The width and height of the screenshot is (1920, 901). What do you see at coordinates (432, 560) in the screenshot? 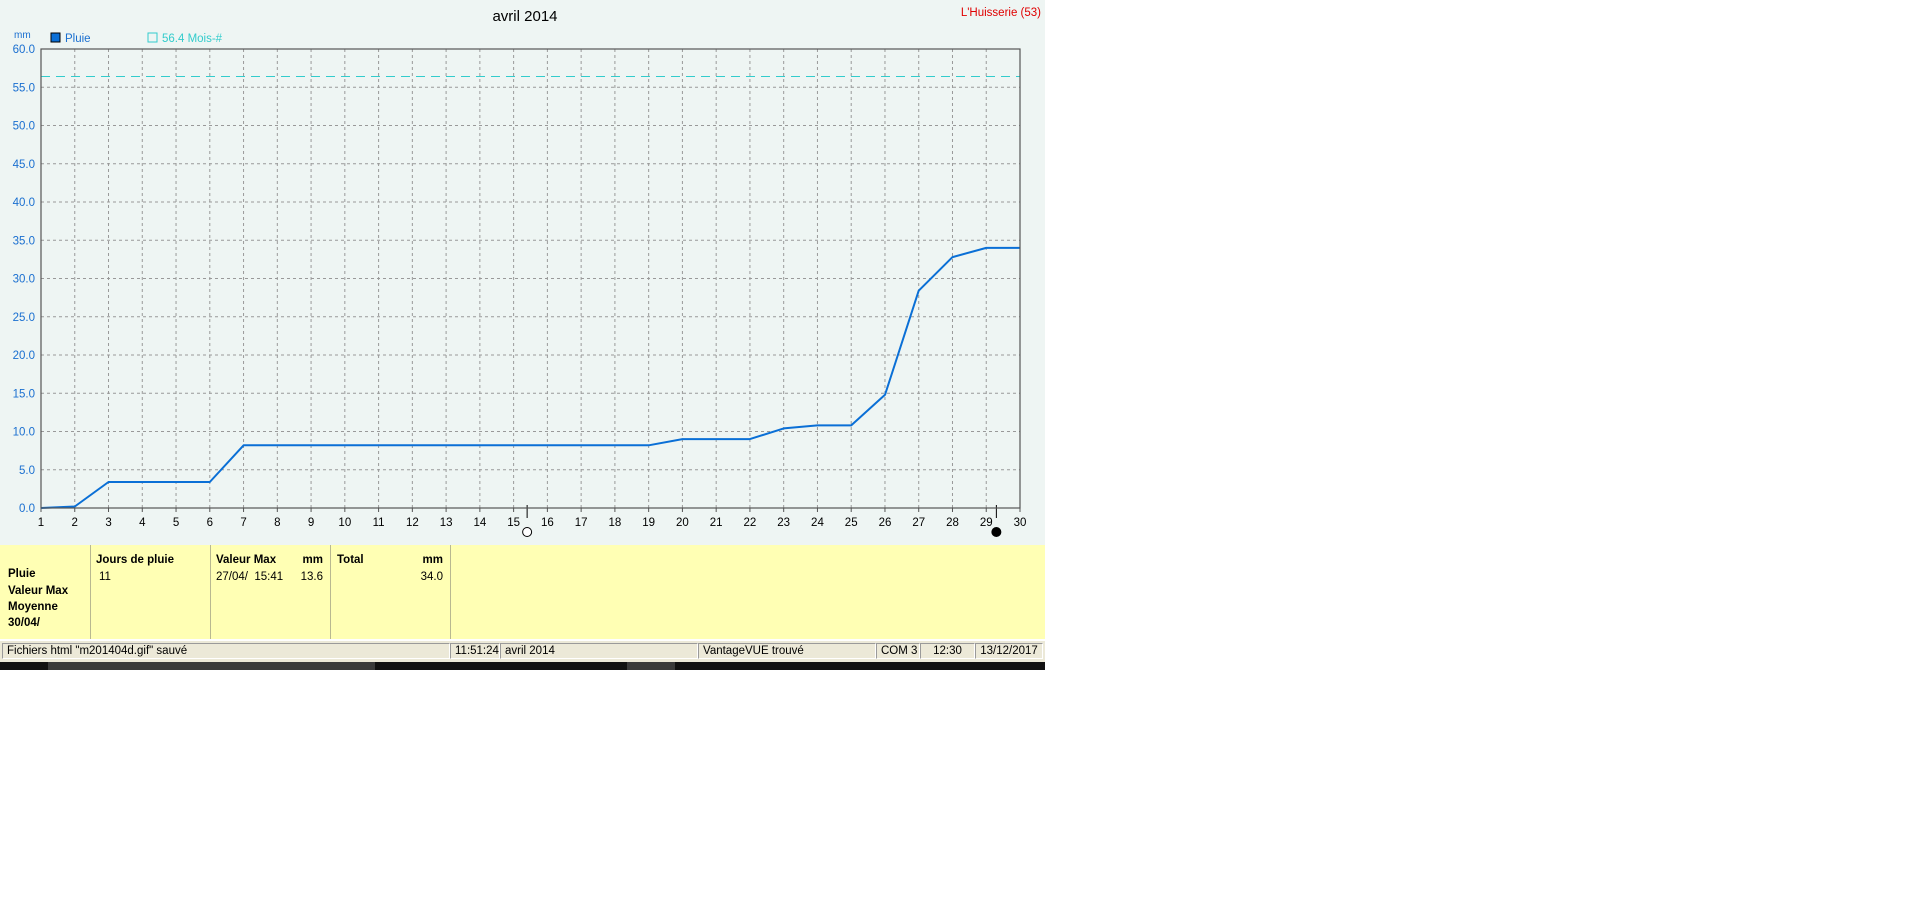
I see `total-unit: mm` at bounding box center [432, 560].